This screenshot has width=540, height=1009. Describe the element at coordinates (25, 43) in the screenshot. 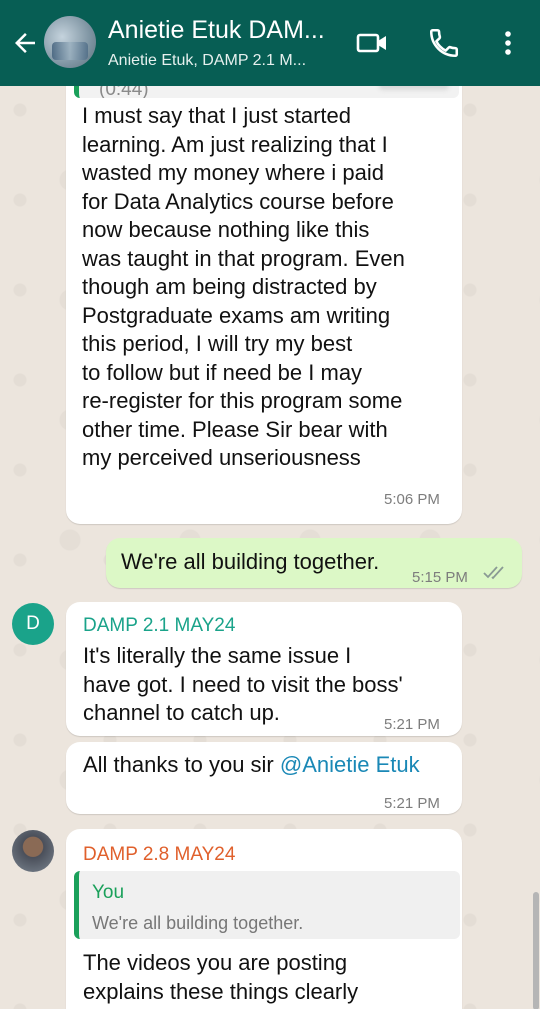

I see `back-arrow-icon` at that location.